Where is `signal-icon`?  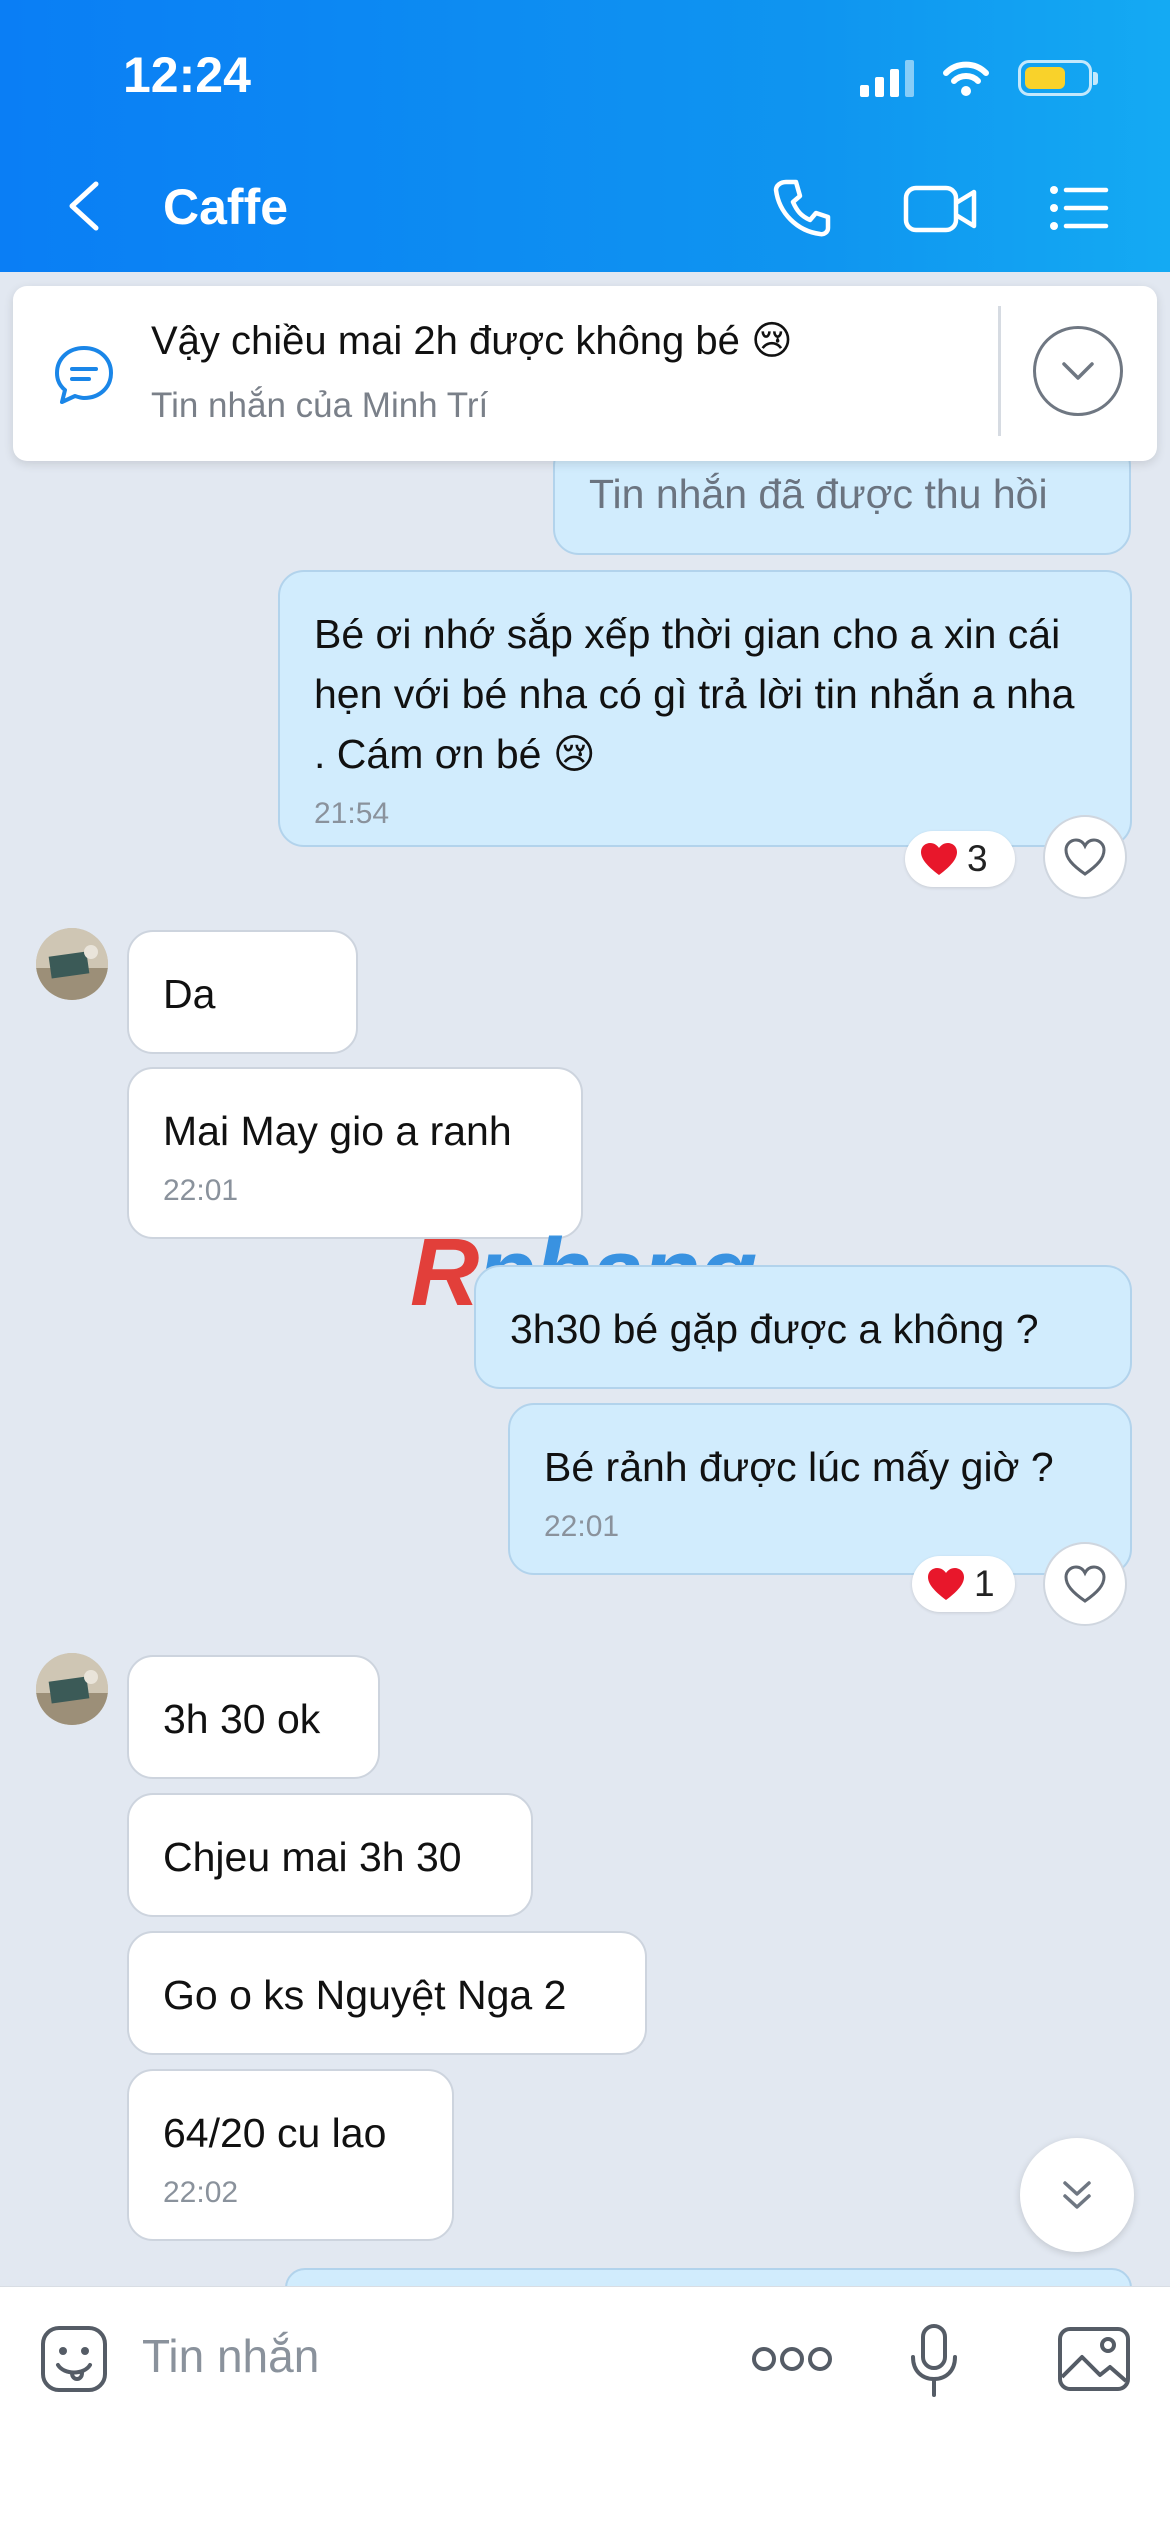
signal-icon is located at coordinates (887, 78).